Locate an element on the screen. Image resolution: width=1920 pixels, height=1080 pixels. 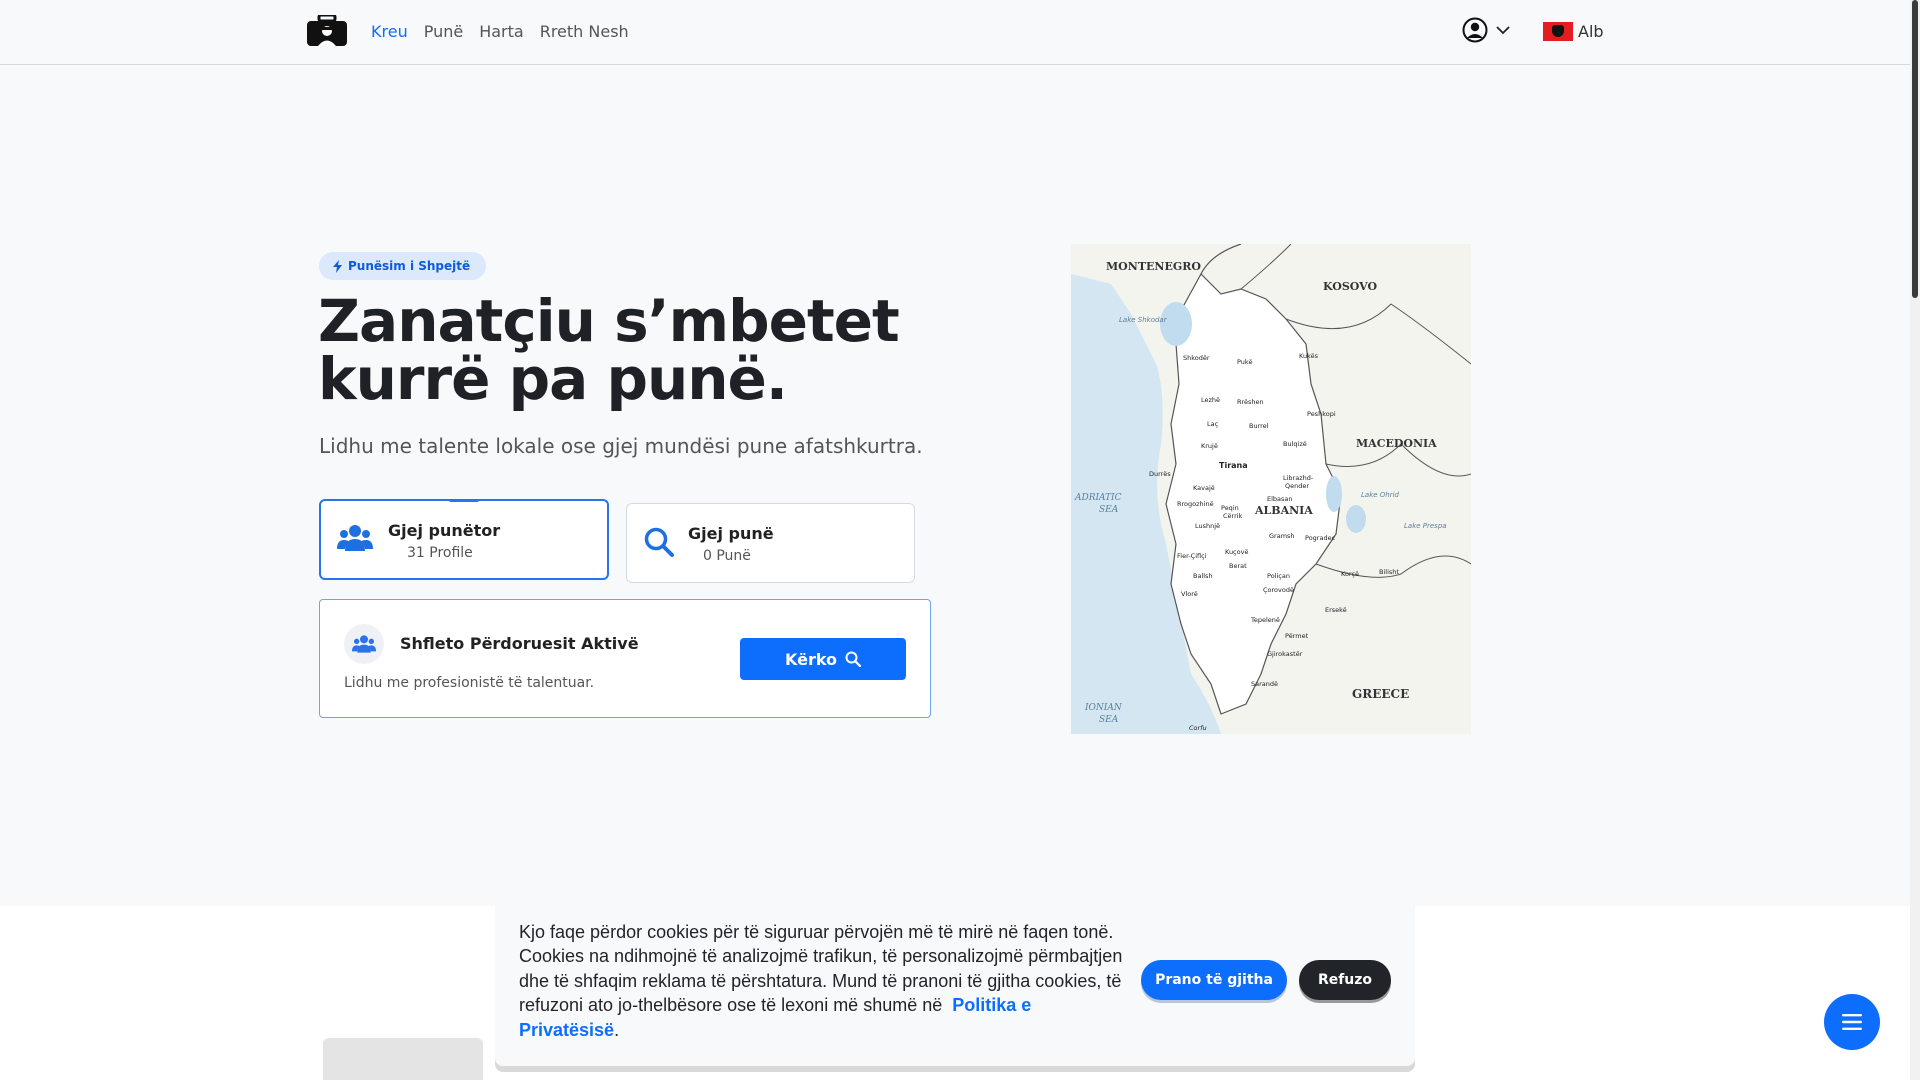
svg-text: Laç is located at coordinates (1213, 424).